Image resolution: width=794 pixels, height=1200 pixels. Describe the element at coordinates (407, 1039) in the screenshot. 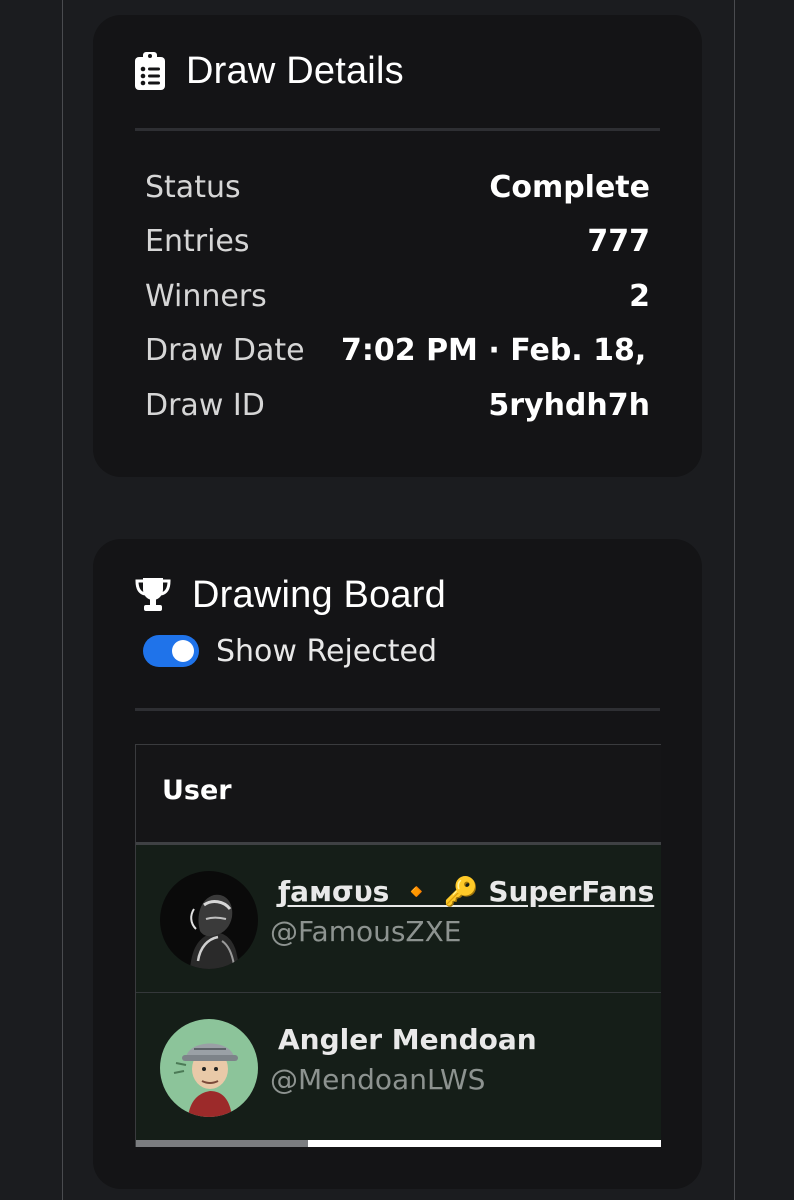

I see `user-display-name: Angler Mendoan` at that location.